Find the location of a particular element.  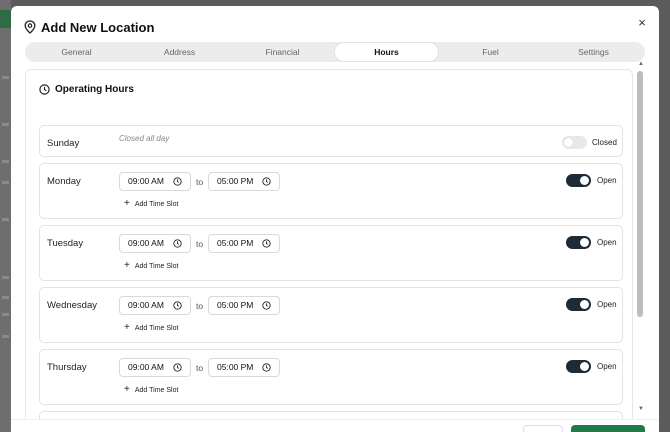

day-name: Wednesday is located at coordinates (72, 305).